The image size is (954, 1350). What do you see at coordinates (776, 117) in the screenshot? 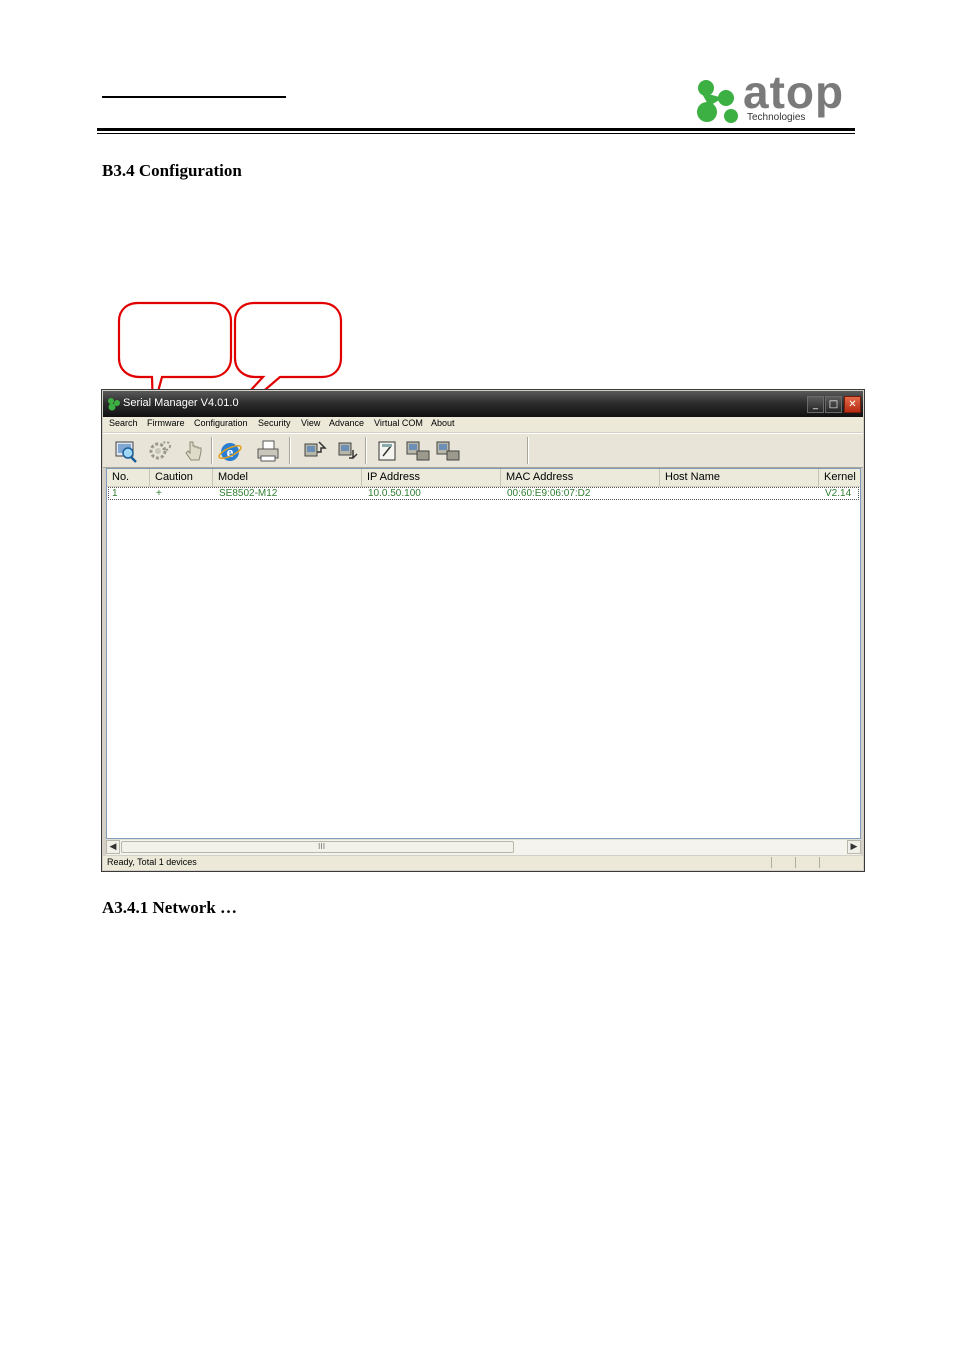
I see `logo-subtitle: Technologies` at bounding box center [776, 117].